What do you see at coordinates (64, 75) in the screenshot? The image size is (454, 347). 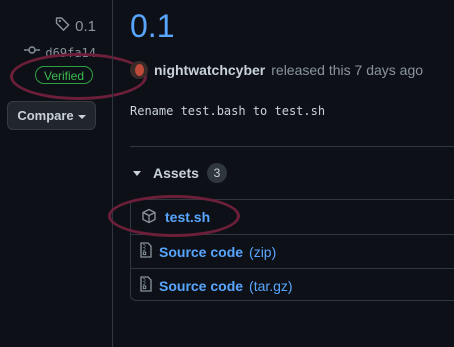 I see `verified-badge: Verified` at bounding box center [64, 75].